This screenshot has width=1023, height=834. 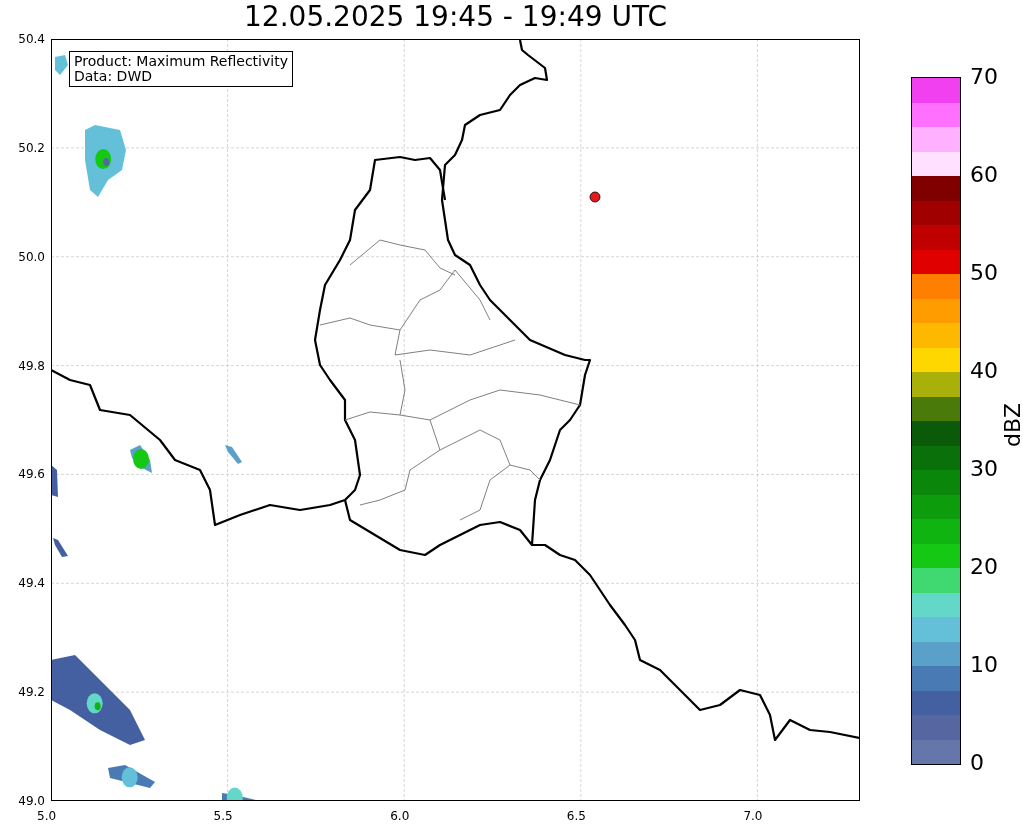 What do you see at coordinates (113, 76) in the screenshot?
I see `legend-text: Data: DWD` at bounding box center [113, 76].